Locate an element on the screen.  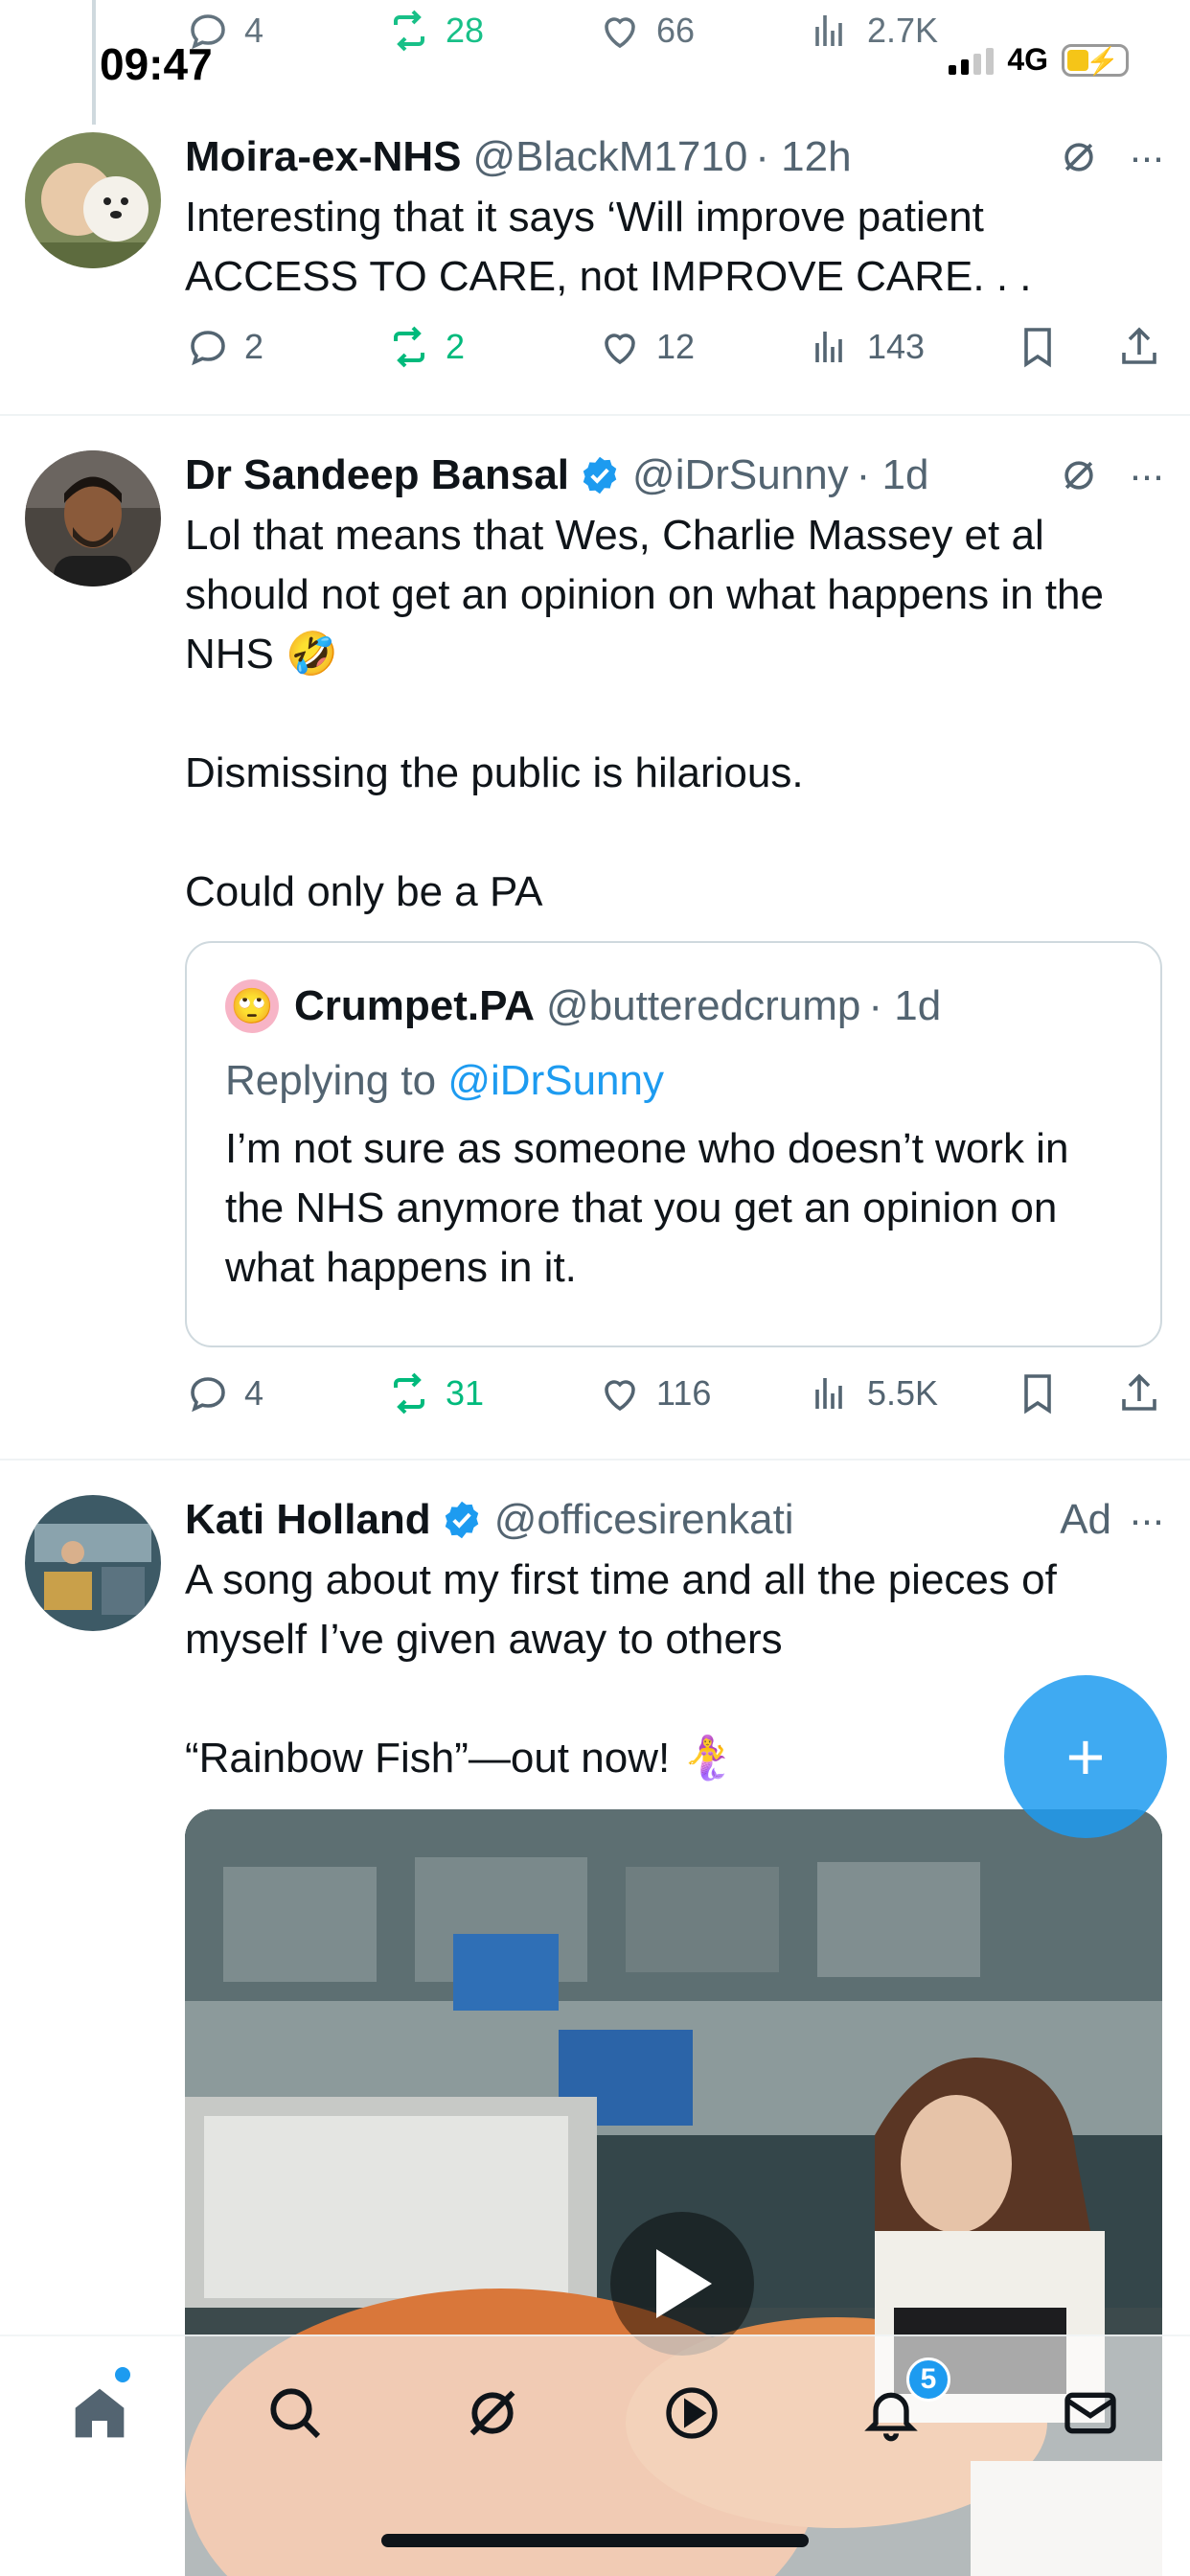
status-bar: 09:47 4G ⚡ is located at coordinates (595, 57).